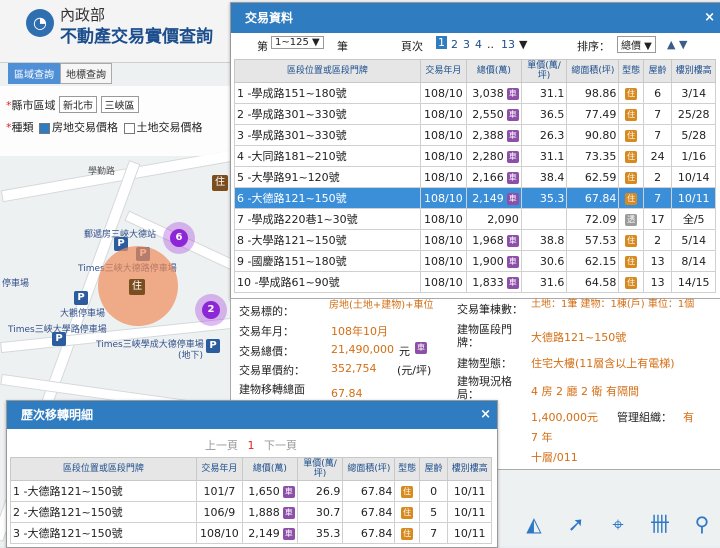 This screenshot has height=548, width=720. Describe the element at coordinates (136, 37) in the screenshot. I see `site-title: 不動產交易實價查詢` at that location.